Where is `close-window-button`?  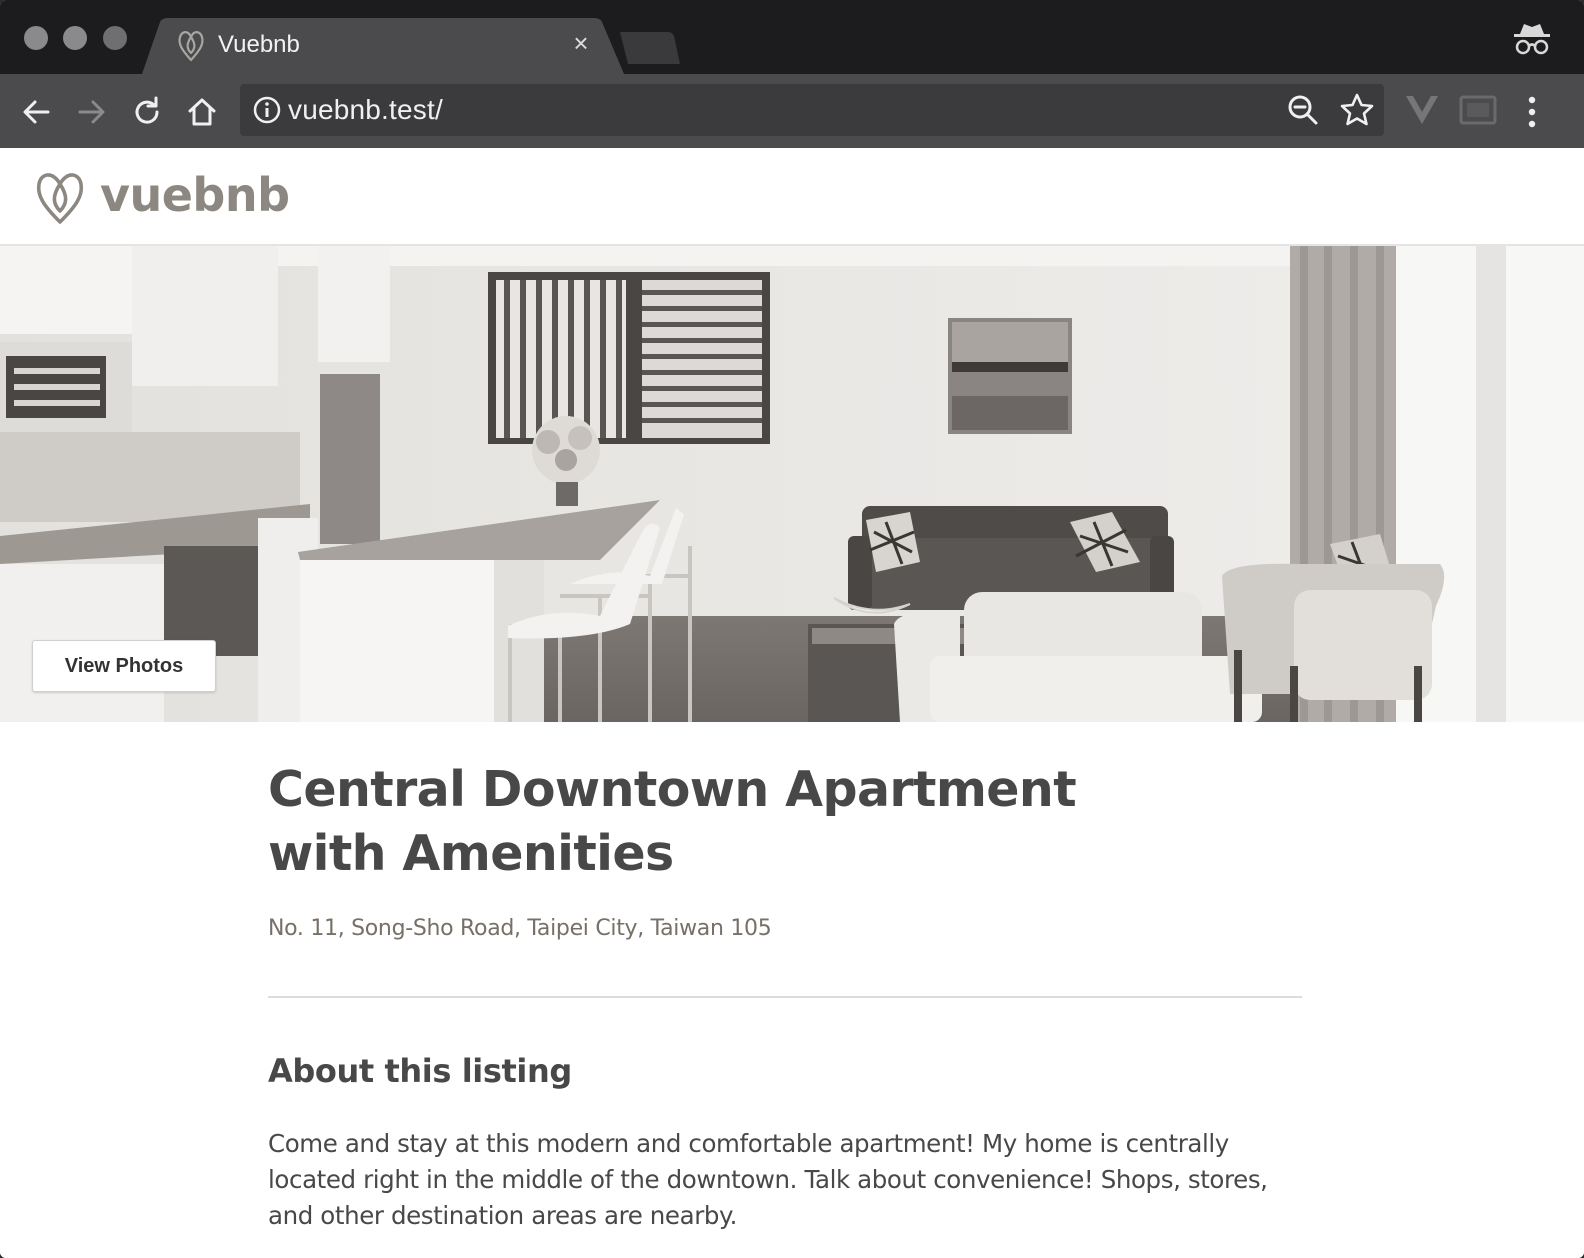
close-window-button is located at coordinates (36, 38).